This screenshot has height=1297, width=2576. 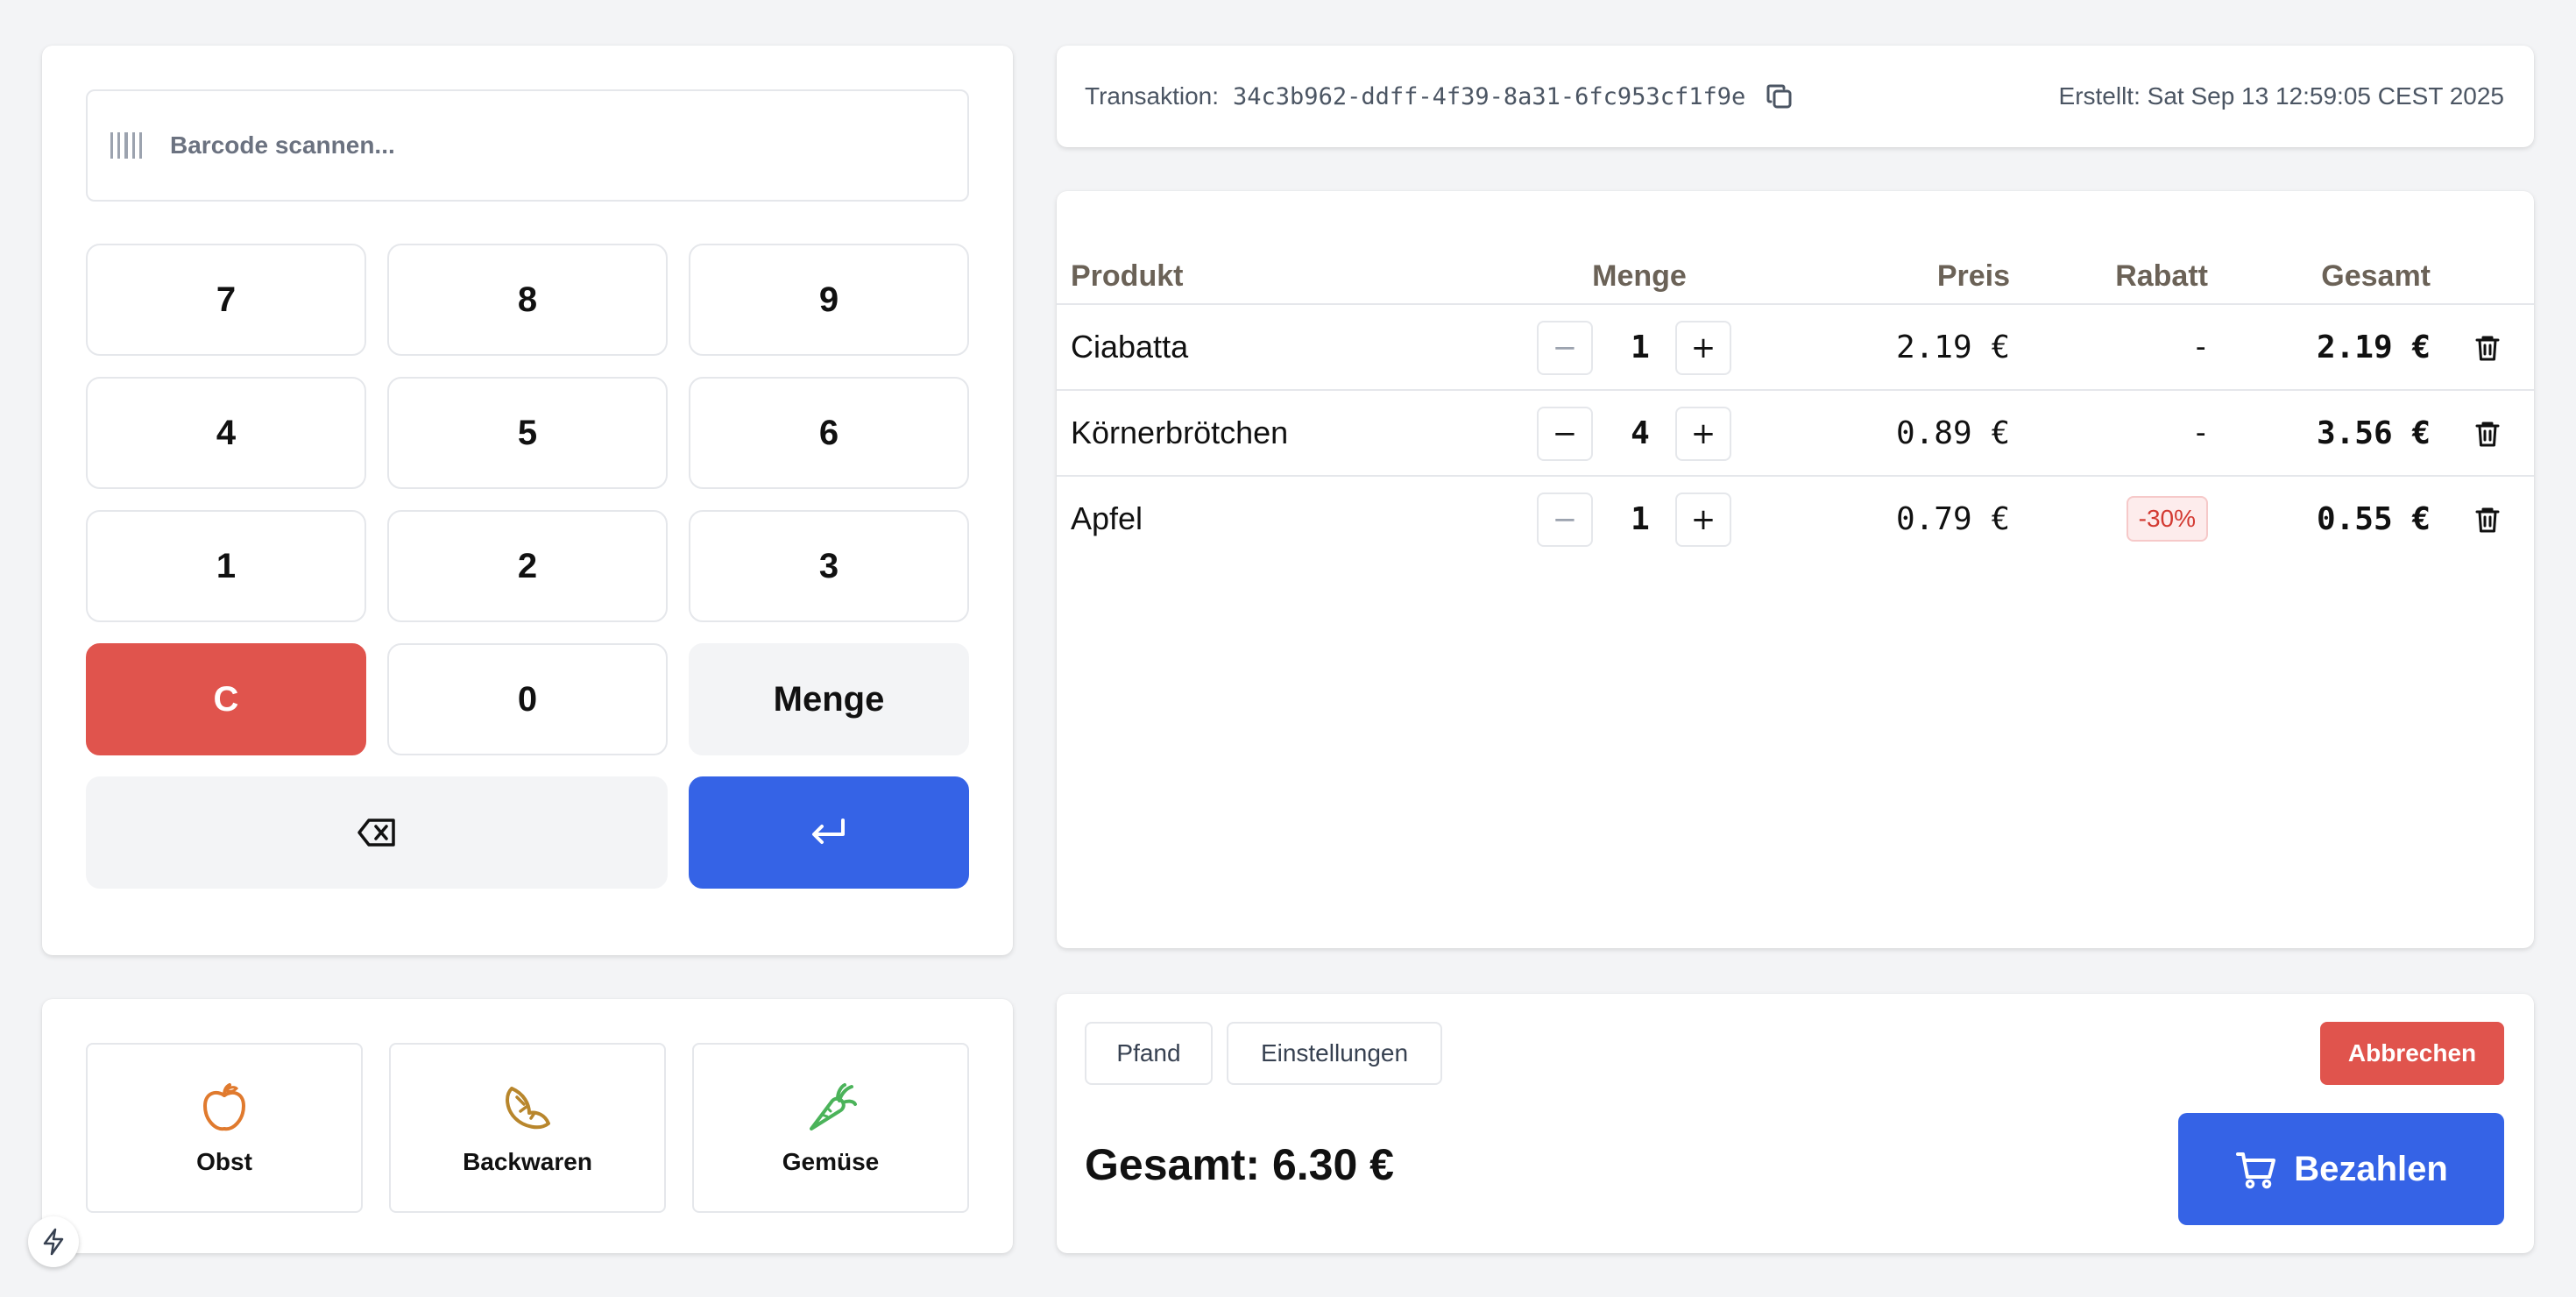 I want to click on clear-button: C, so click(x=226, y=699).